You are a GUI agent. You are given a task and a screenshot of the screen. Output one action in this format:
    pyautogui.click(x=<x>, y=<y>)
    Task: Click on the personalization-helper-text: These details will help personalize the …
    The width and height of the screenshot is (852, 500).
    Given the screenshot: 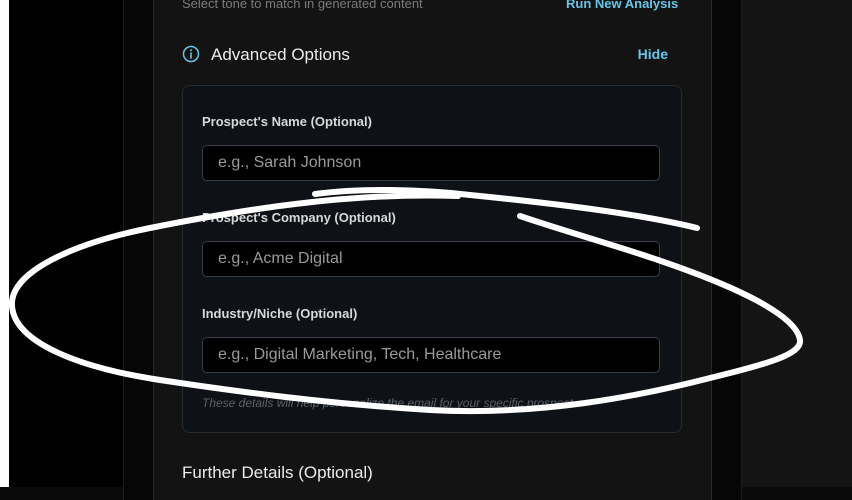 What is the action you would take?
    pyautogui.click(x=387, y=403)
    